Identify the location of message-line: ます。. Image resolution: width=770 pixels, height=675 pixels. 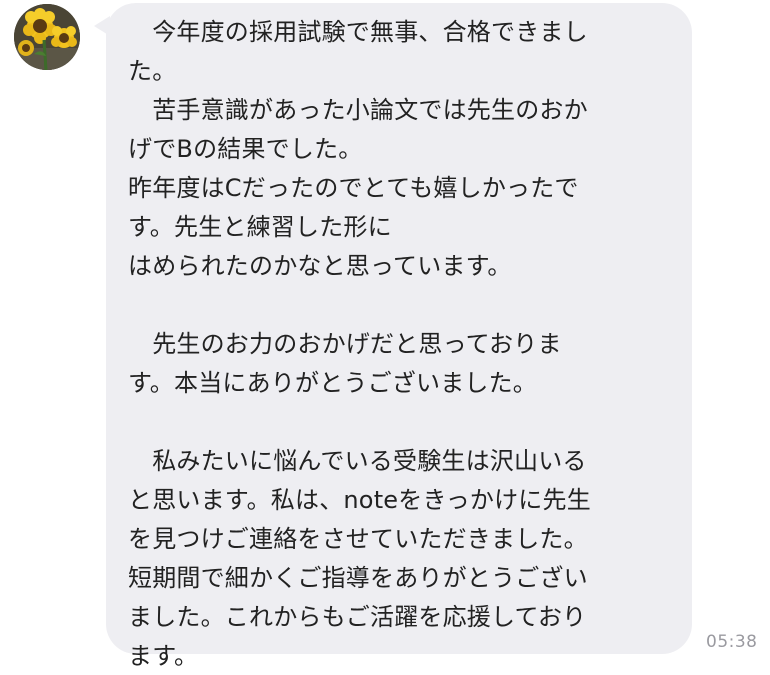
(163, 656).